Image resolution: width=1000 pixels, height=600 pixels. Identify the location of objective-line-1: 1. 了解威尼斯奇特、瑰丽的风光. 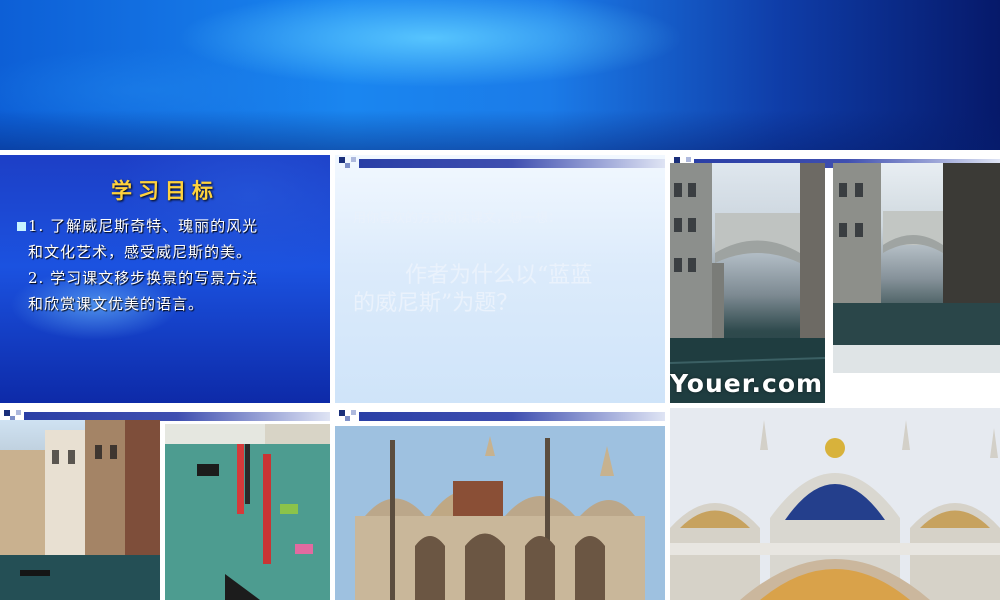
(143, 226).